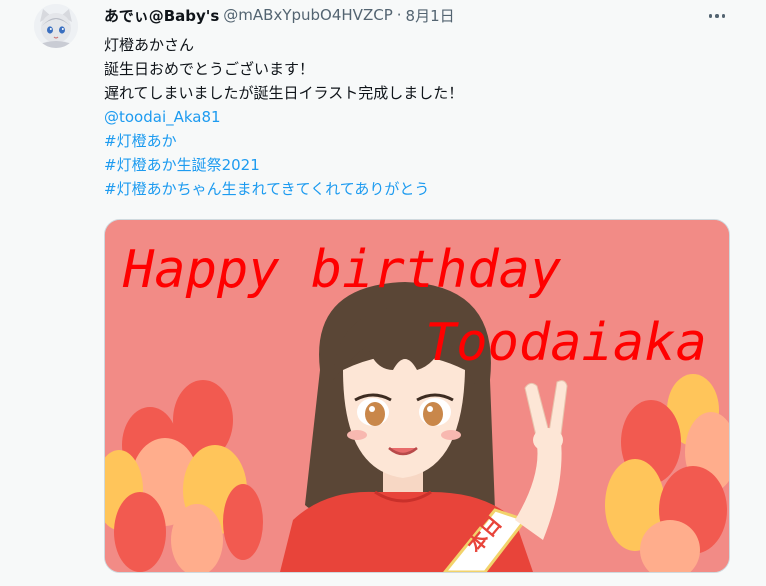  Describe the element at coordinates (209, 69) in the screenshot. I see `tweet-text-line: 誕生日おめでとうございます！` at that location.